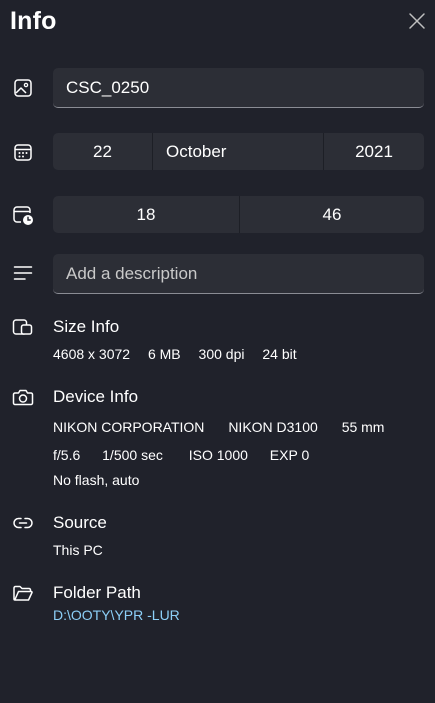 This screenshot has height=703, width=435. What do you see at coordinates (332, 214) in the screenshot?
I see `time-minute: 46` at bounding box center [332, 214].